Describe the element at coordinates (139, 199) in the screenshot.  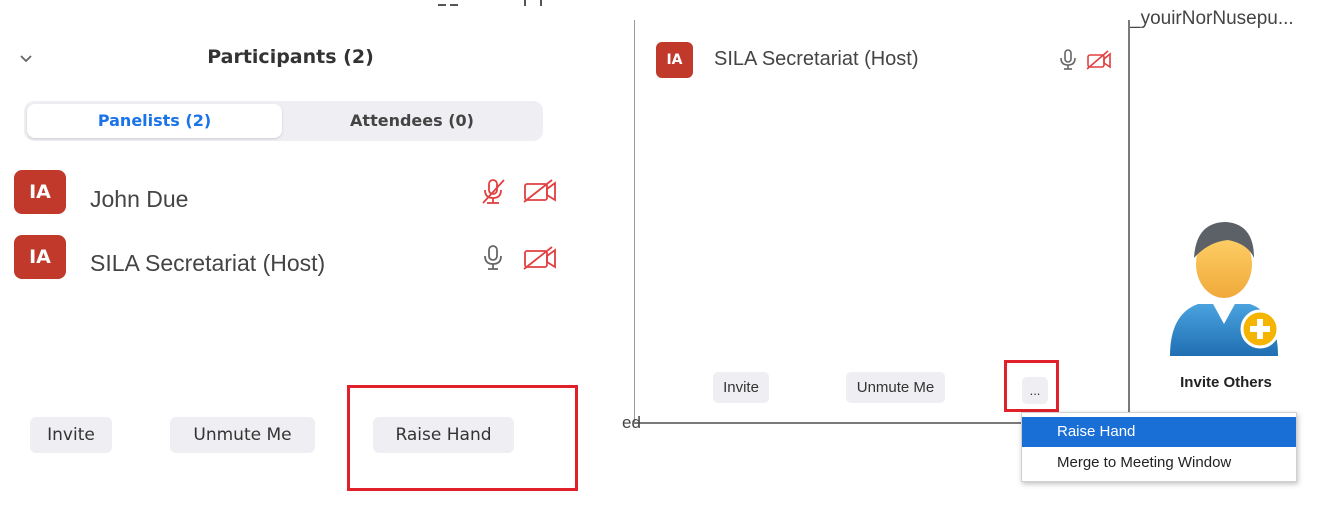
I see `participant-name: John Due` at that location.